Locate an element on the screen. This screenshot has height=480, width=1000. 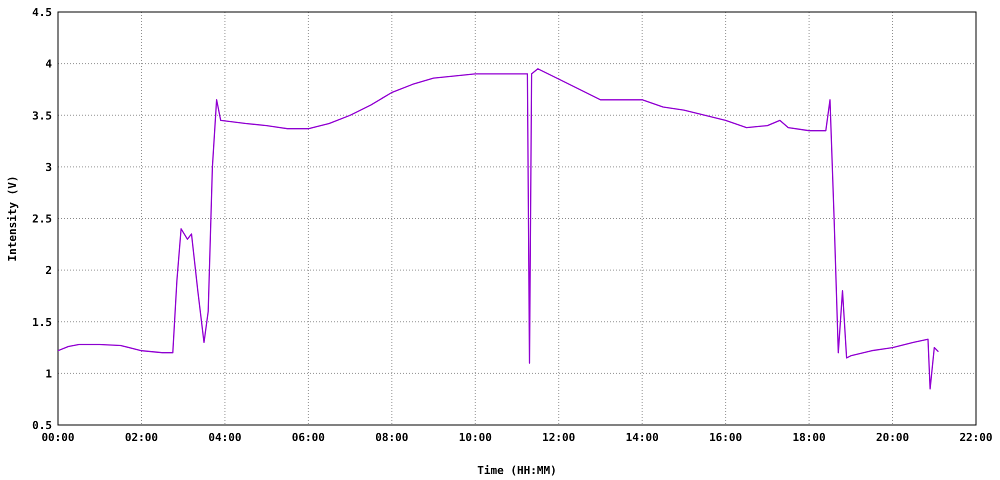
y-tick-label: 3.5 is located at coordinates (42, 115).